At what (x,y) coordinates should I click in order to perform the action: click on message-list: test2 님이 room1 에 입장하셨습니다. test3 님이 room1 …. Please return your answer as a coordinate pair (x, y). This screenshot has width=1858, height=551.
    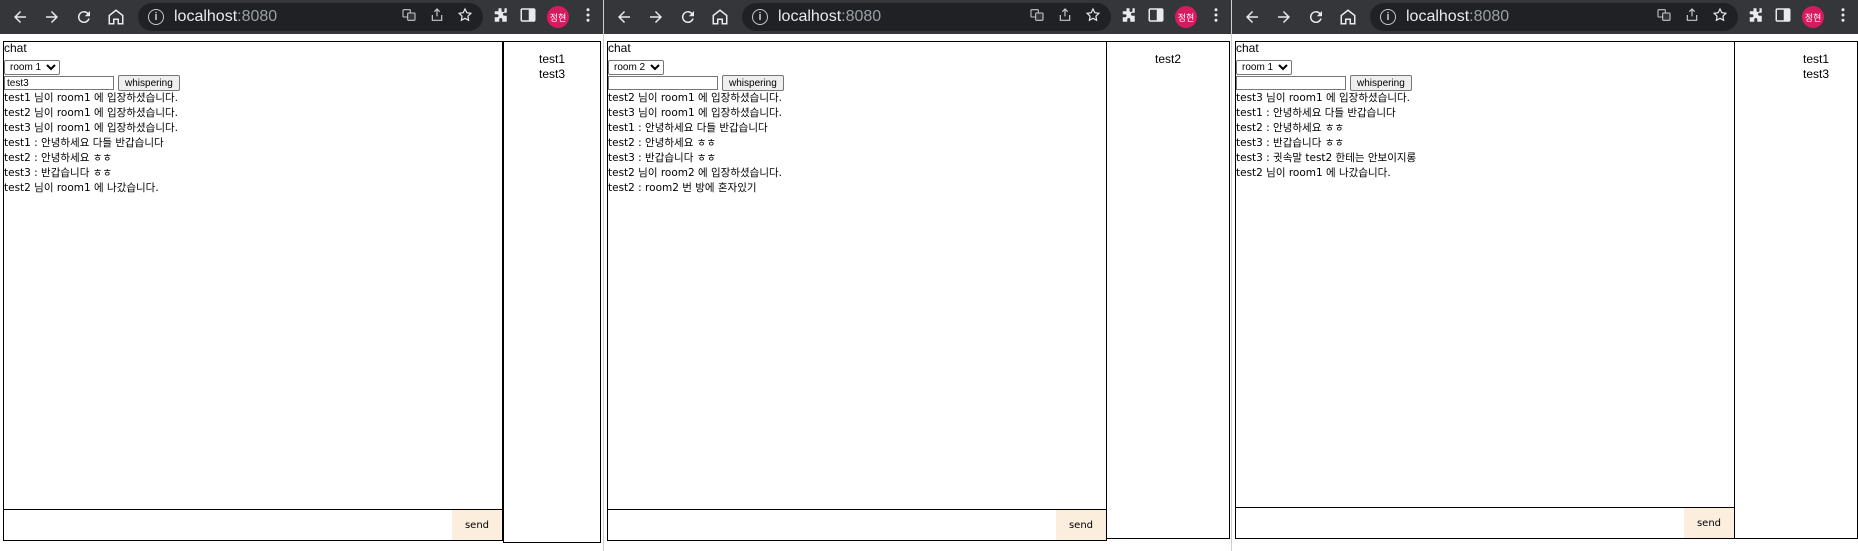
    Looking at the image, I should click on (857, 143).